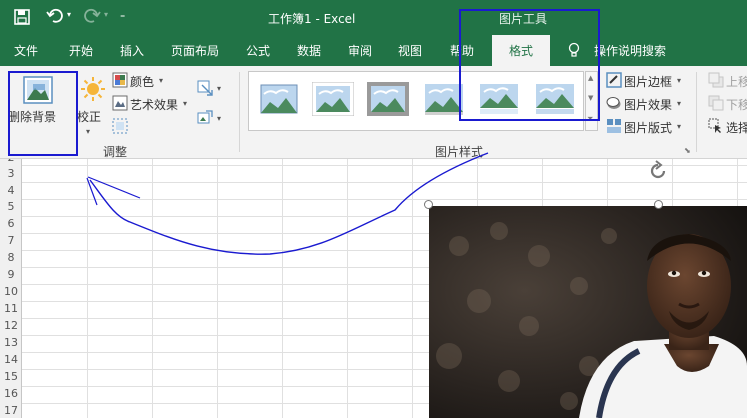  Describe the element at coordinates (185, 103) in the screenshot. I see `artistic-effects-caret-icon: ▾` at that location.